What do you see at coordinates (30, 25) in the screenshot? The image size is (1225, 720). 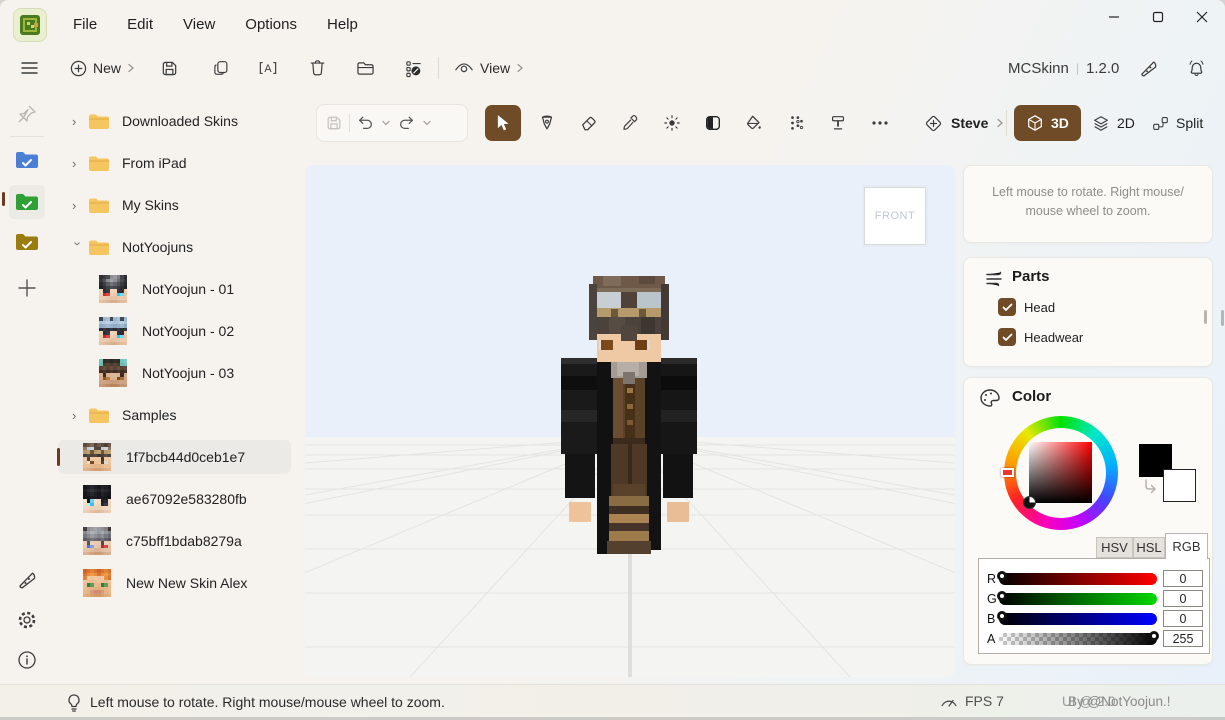 I see `app-logo-icon` at bounding box center [30, 25].